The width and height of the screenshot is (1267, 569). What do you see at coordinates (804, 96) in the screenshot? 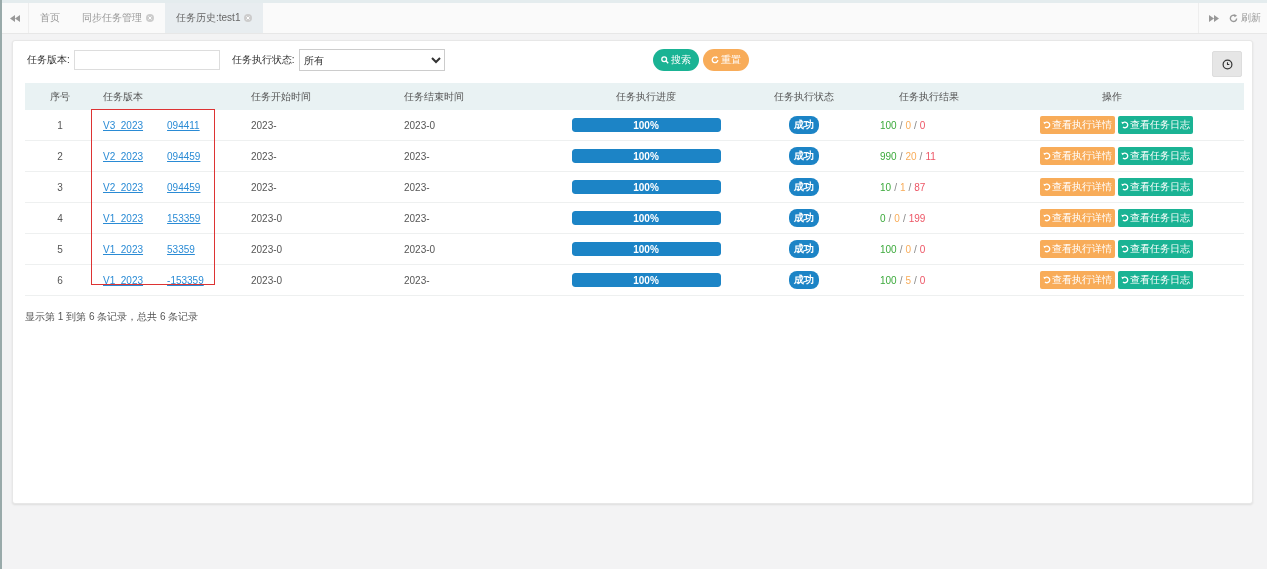
I see `column-header: 任务执行状态` at bounding box center [804, 96].